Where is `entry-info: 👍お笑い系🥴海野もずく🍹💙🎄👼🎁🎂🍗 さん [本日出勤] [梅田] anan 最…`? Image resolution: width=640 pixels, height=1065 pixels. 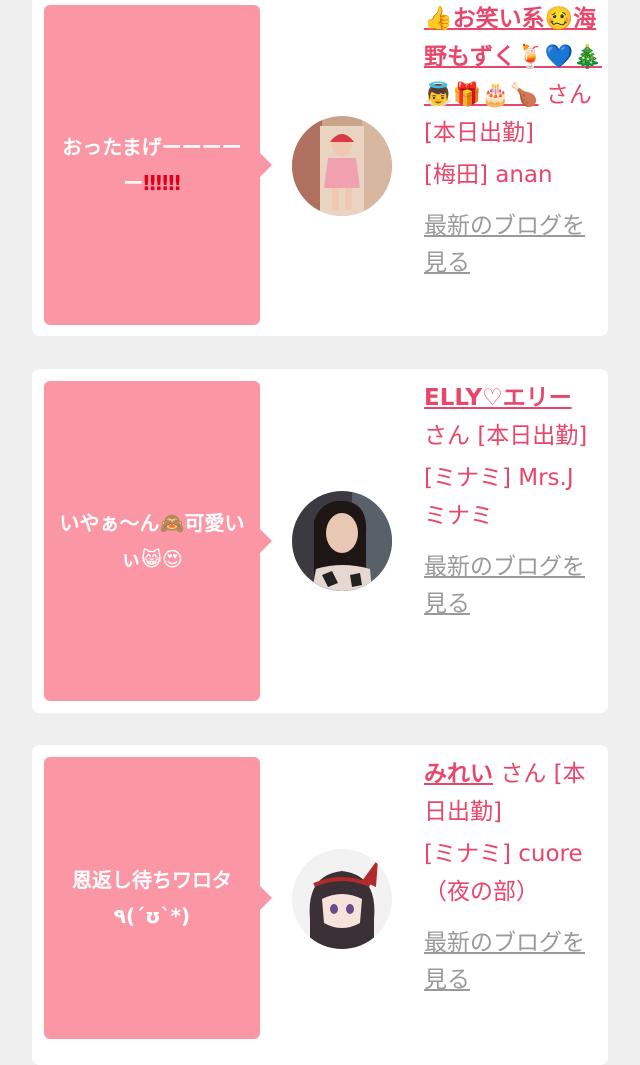
entry-info: 👍お笑い系🥴海野もずく🍹💙🎄👼🎁🎂🍗 さん [本日出勤] [梅田] anan 最… is located at coordinates (513, 141).